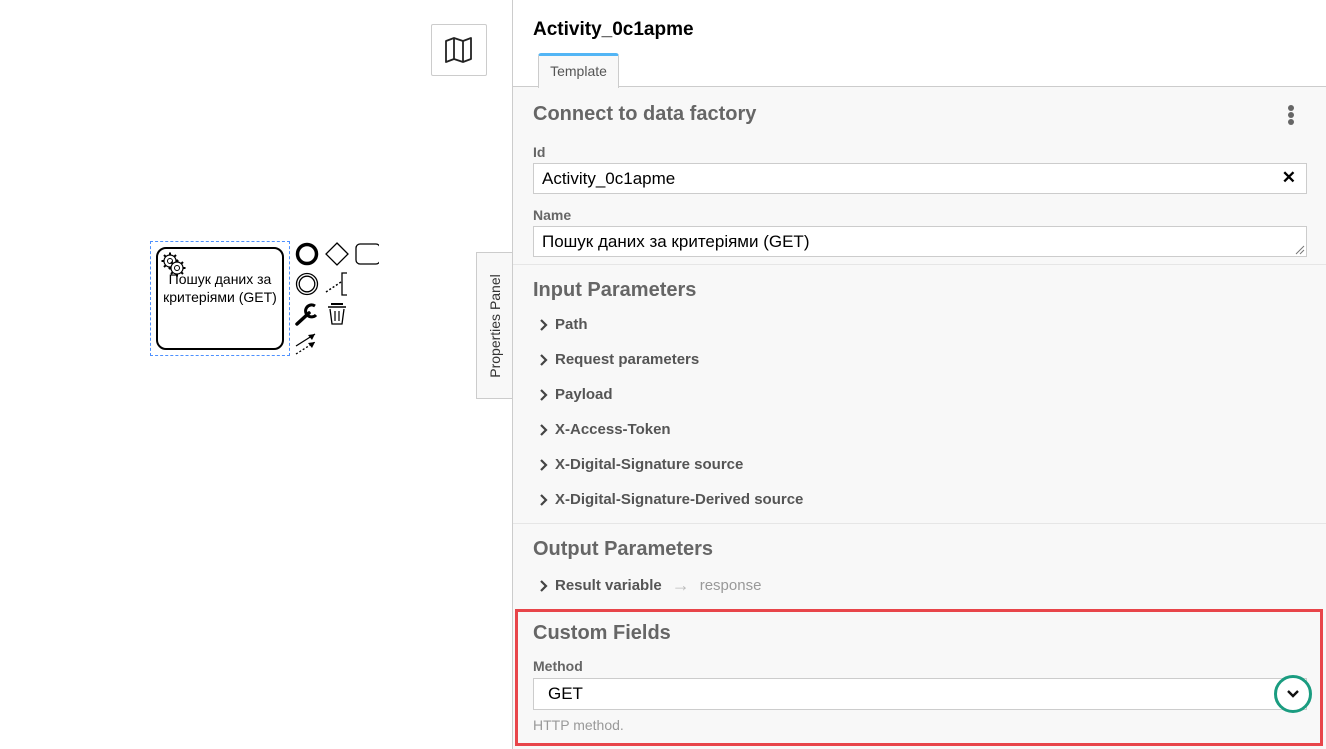  I want to click on chevron-down-icon, so click(1293, 694).